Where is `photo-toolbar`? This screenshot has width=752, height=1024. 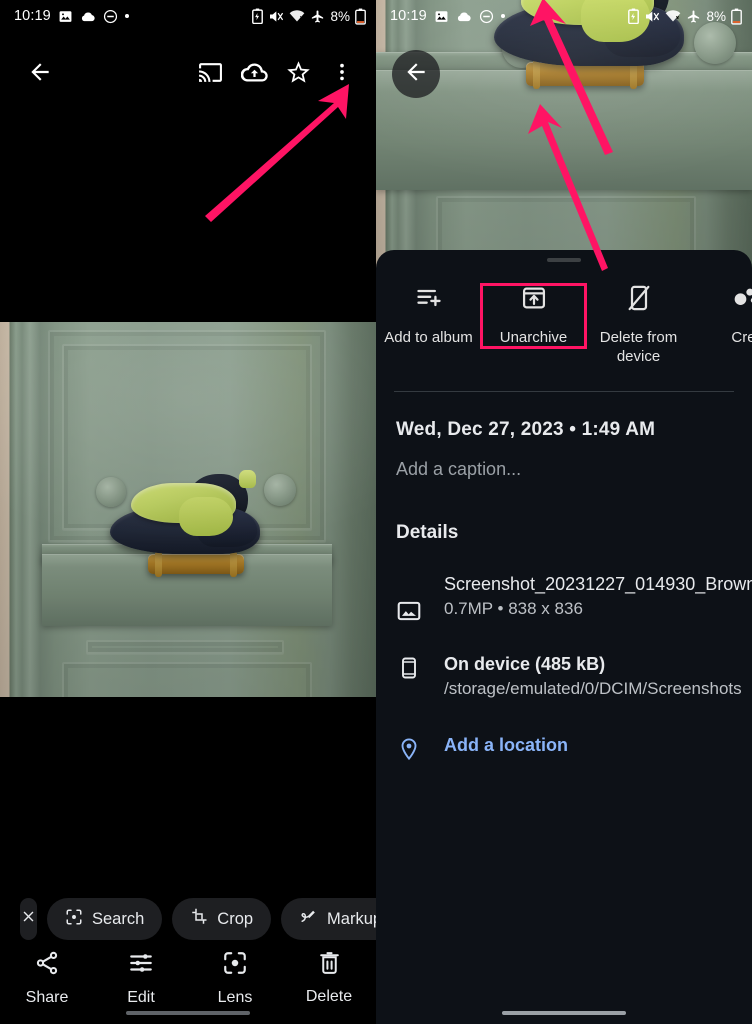 photo-toolbar is located at coordinates (188, 72).